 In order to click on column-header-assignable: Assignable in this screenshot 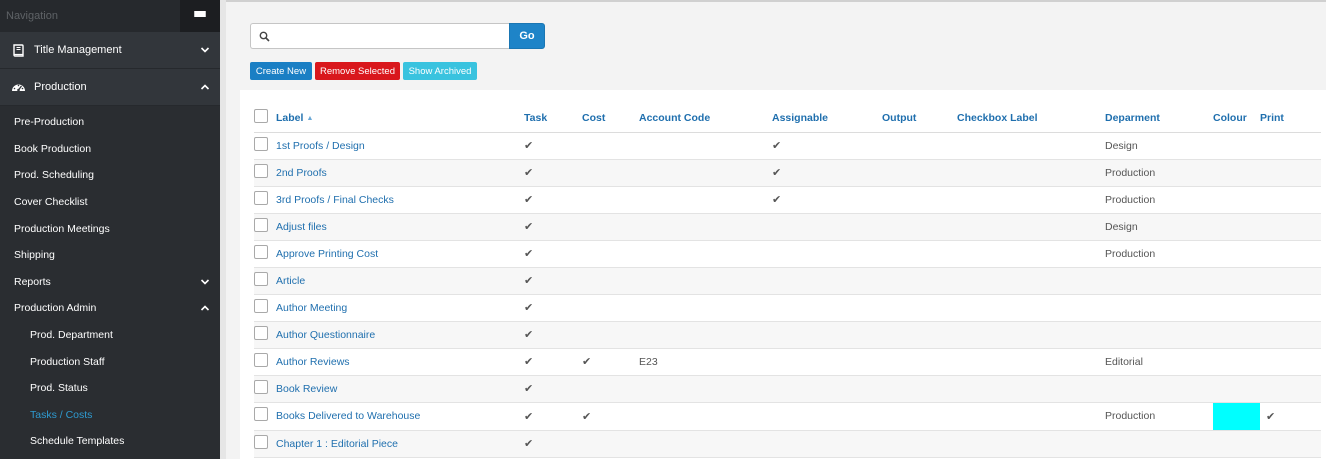, I will do `click(827, 118)`.